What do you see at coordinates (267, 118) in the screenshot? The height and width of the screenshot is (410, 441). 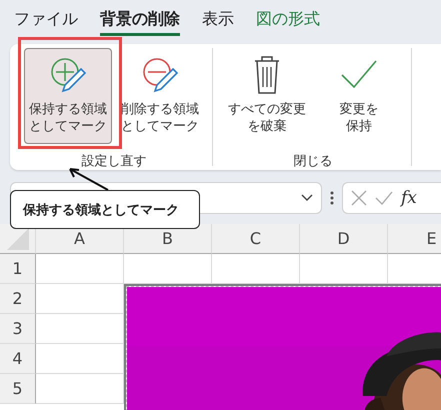 I see `ribbon-button-label: すべての変更 を破棄` at bounding box center [267, 118].